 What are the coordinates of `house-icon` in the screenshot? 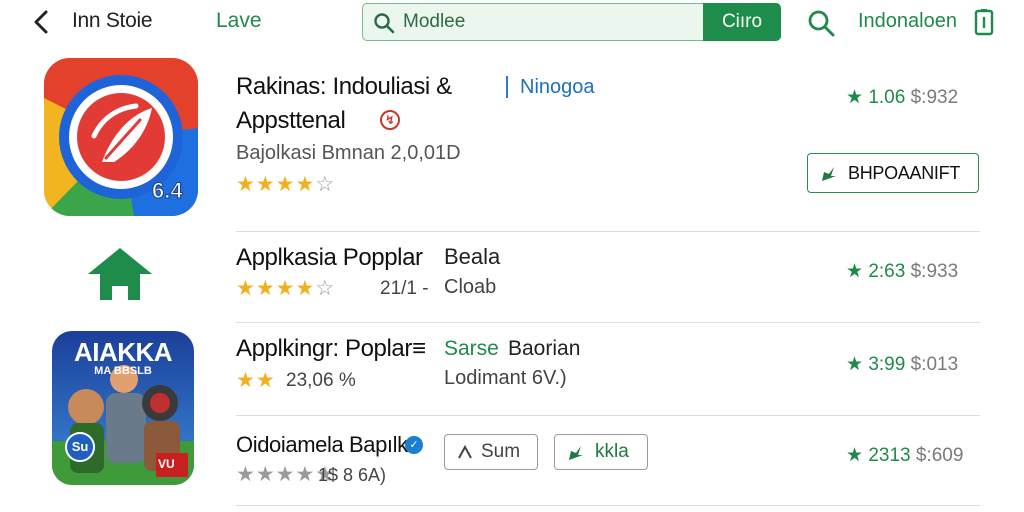 It's located at (120, 275).